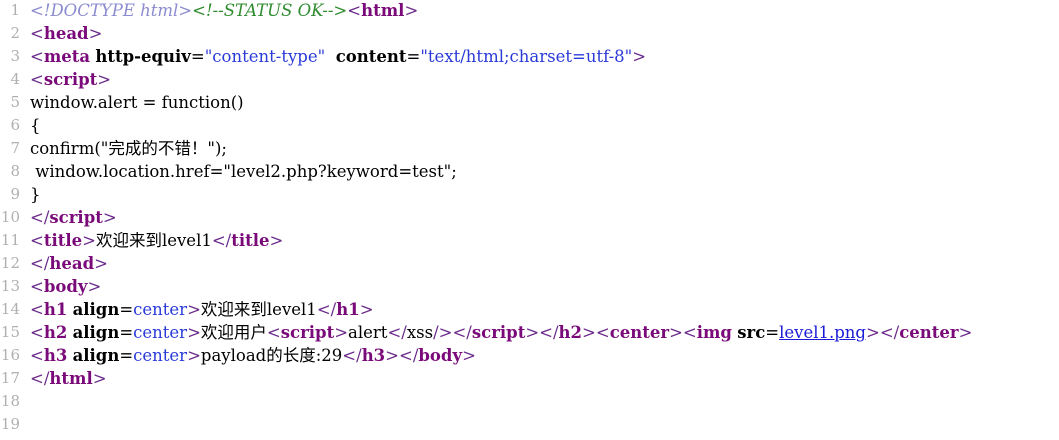 The image size is (1059, 440). What do you see at coordinates (63, 240) in the screenshot?
I see `code-token: title` at bounding box center [63, 240].